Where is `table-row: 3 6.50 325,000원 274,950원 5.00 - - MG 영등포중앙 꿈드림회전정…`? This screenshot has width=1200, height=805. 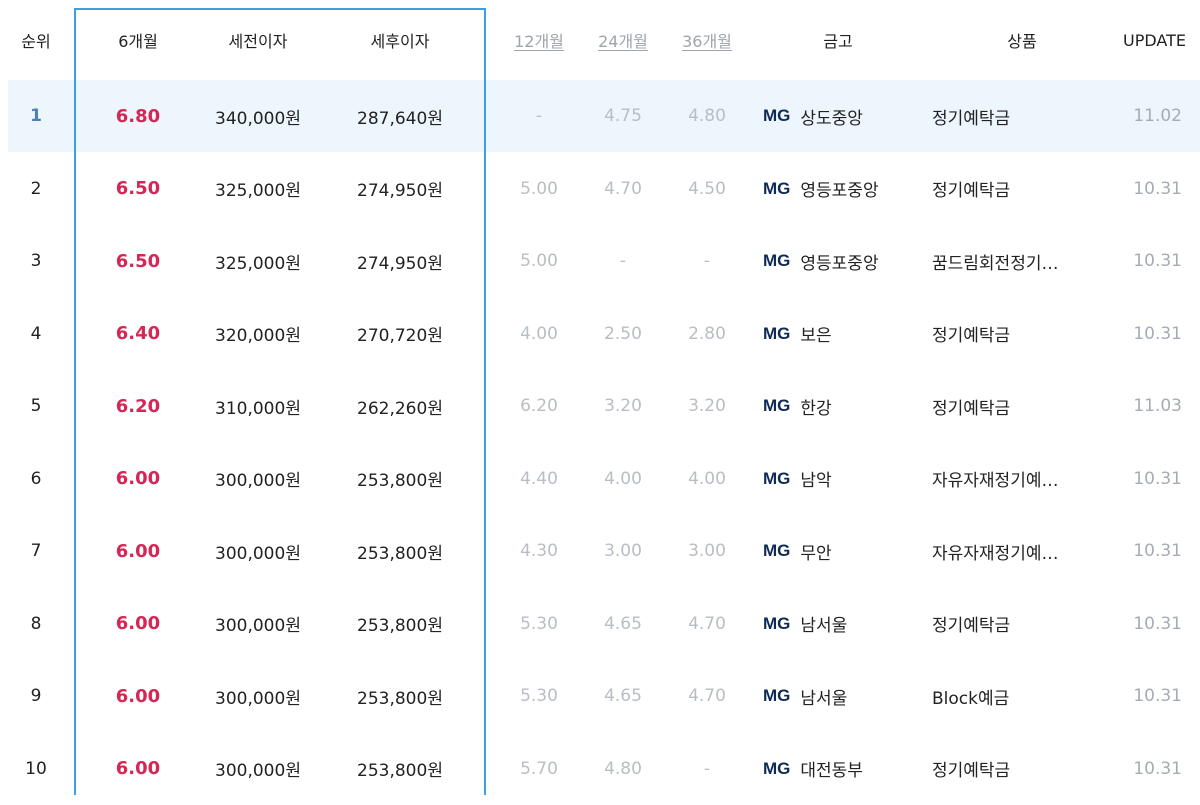 table-row: 3 6.50 325,000원 274,950원 5.00 - - MG 영등포중앙 꿈드림회전정… is located at coordinates (600, 261).